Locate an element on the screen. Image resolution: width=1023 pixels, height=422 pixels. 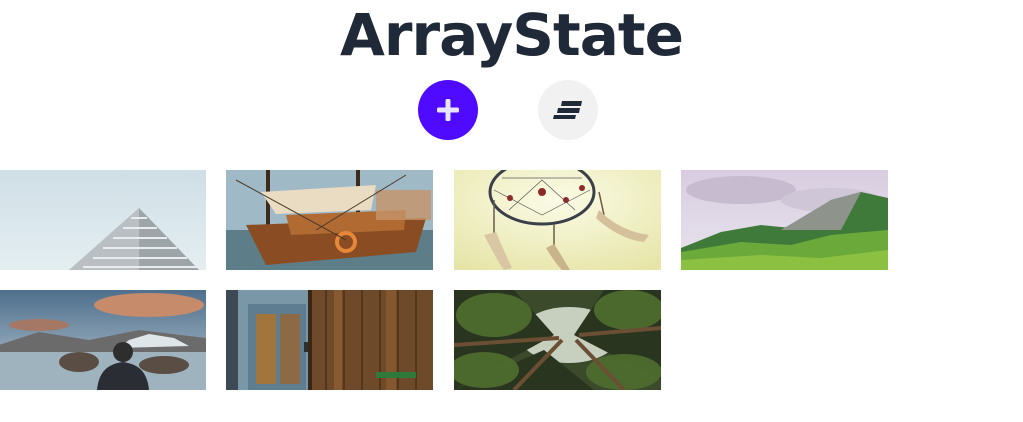
image-mountains is located at coordinates (784, 220).